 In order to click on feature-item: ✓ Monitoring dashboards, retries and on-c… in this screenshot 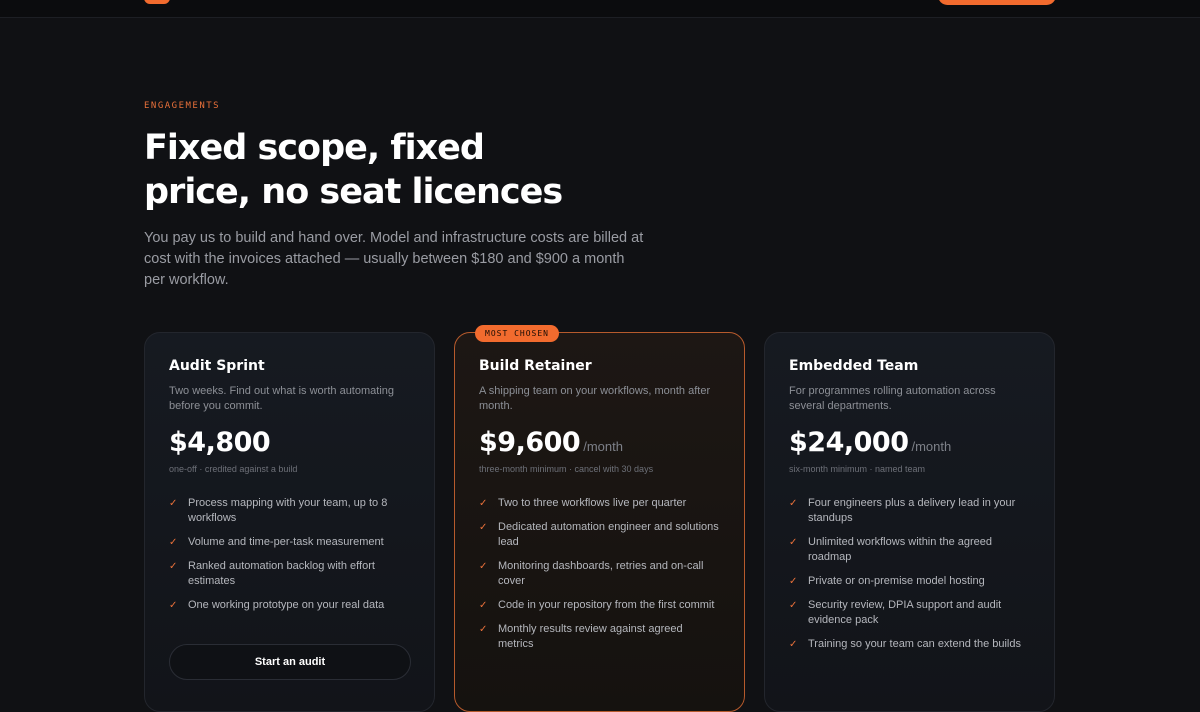, I will do `click(599, 574)`.